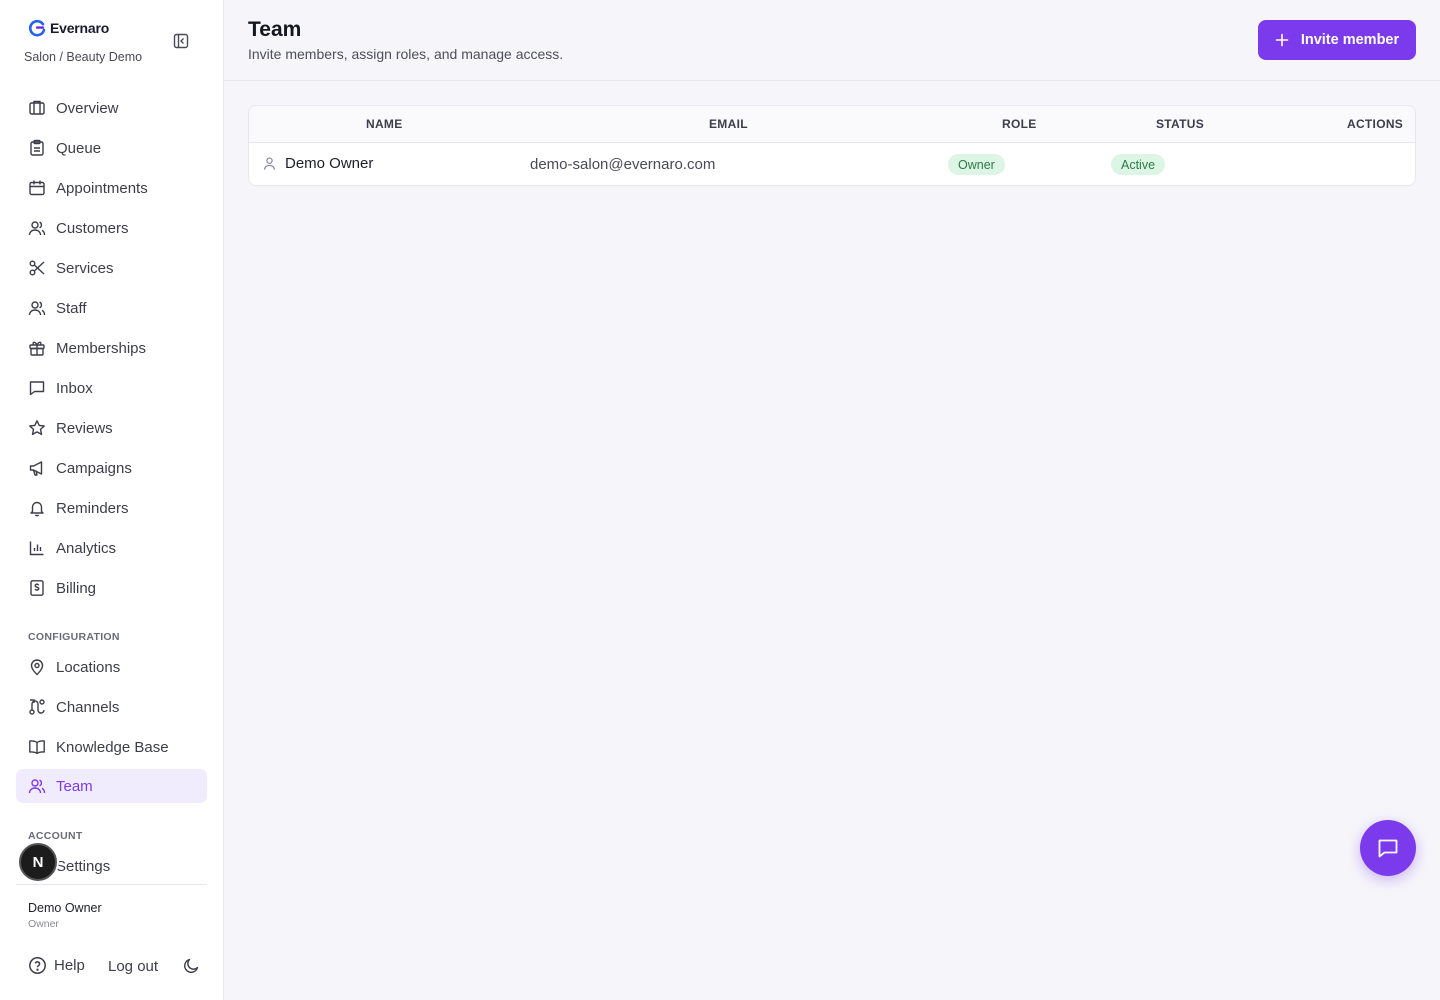 The image size is (1440, 1000). What do you see at coordinates (37, 268) in the screenshot?
I see `scissors-icon` at bounding box center [37, 268].